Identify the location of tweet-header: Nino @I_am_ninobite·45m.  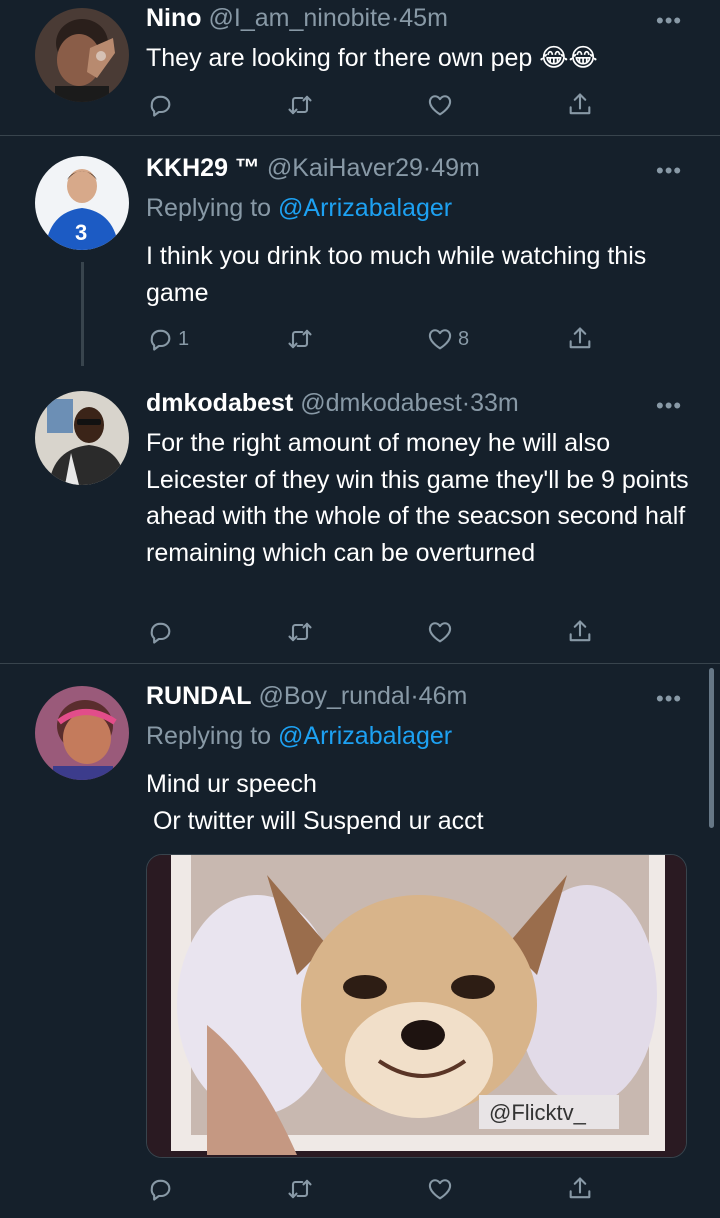
(297, 18).